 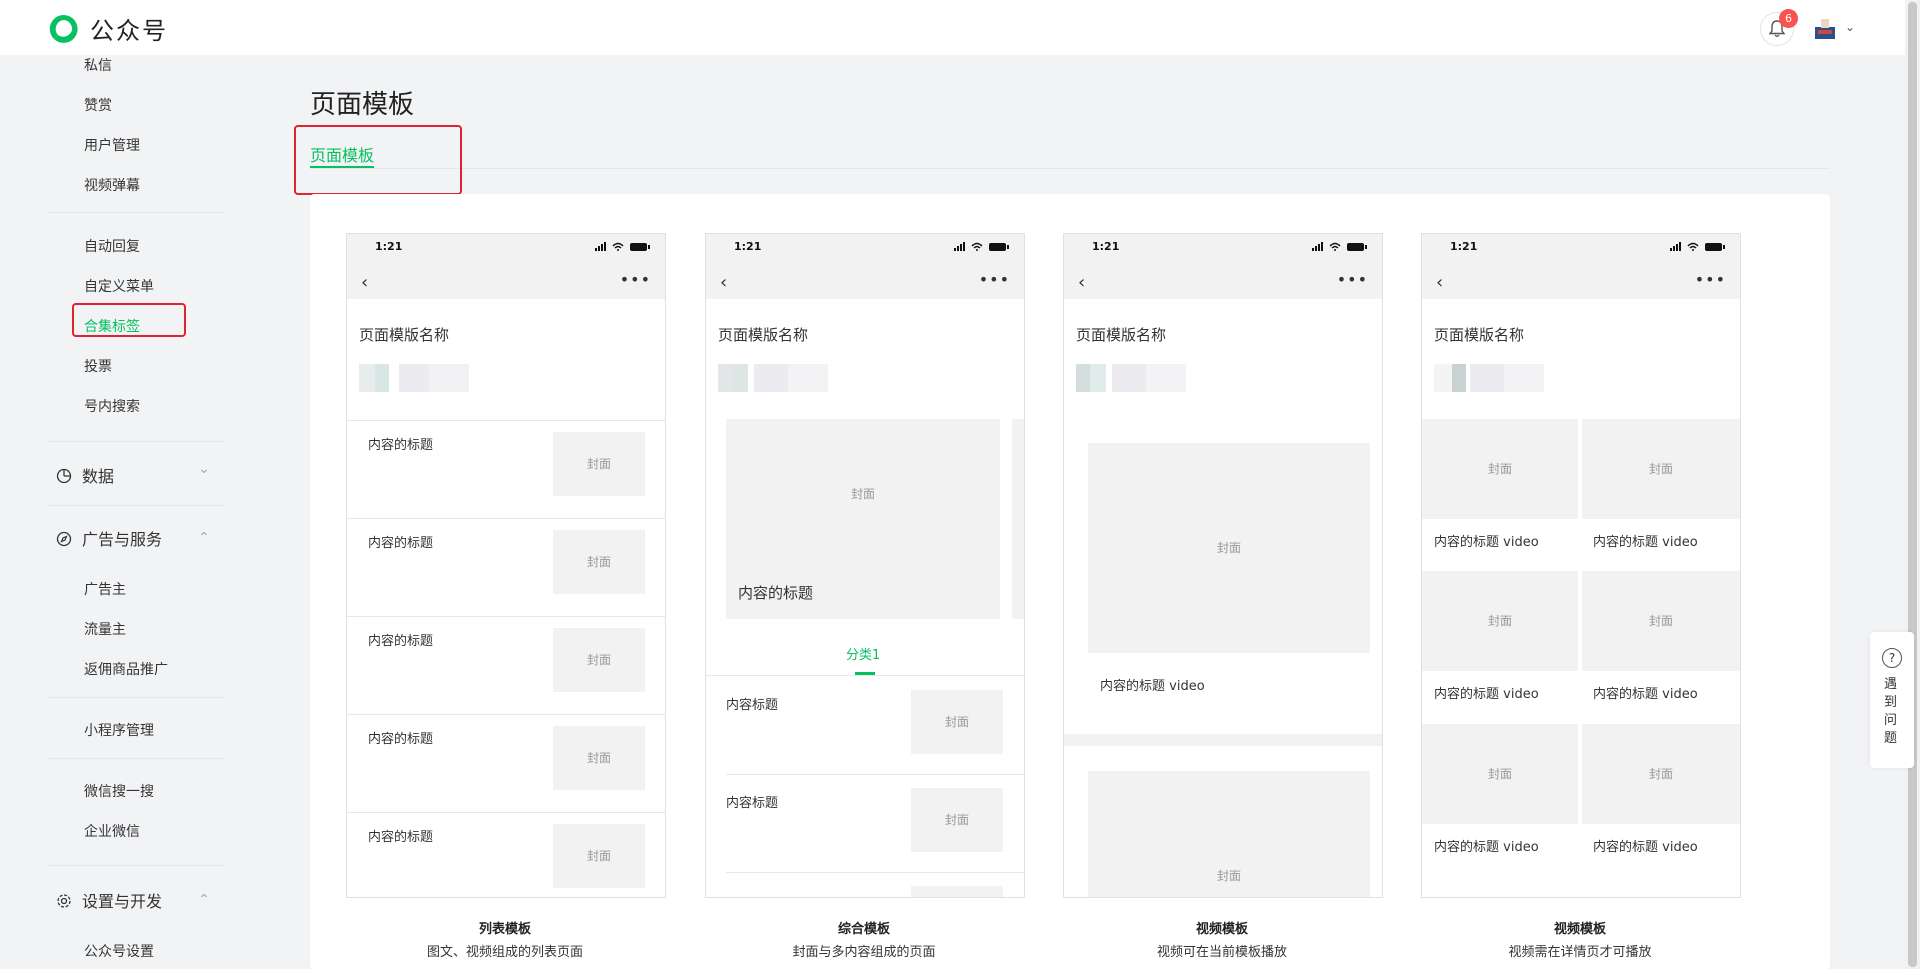 I want to click on highlight-box-tab, so click(x=378, y=160).